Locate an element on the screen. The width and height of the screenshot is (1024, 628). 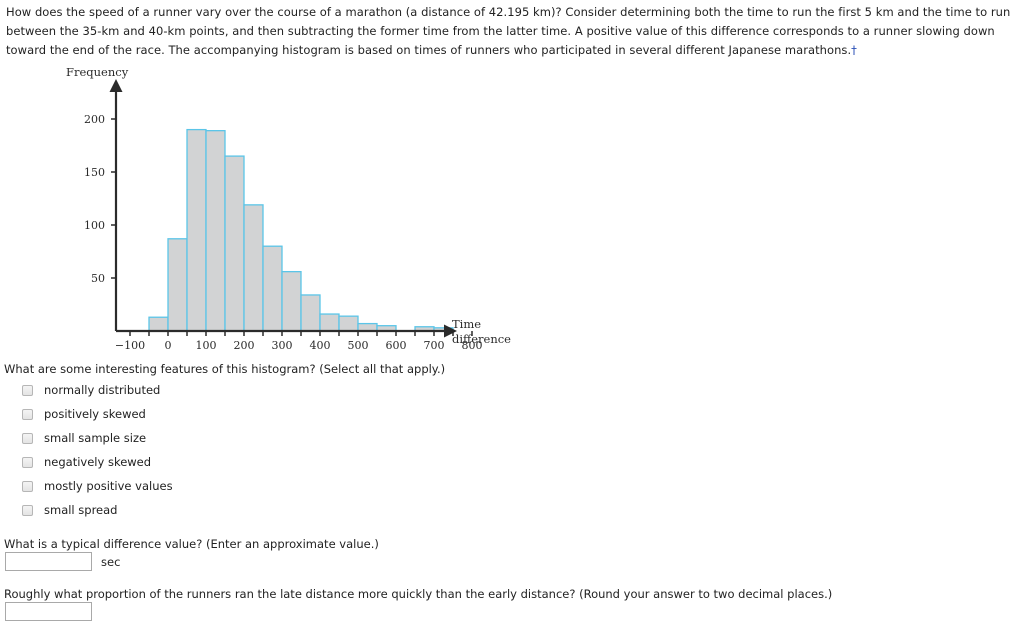
x-tick-label: 400 is located at coordinates (320, 345).